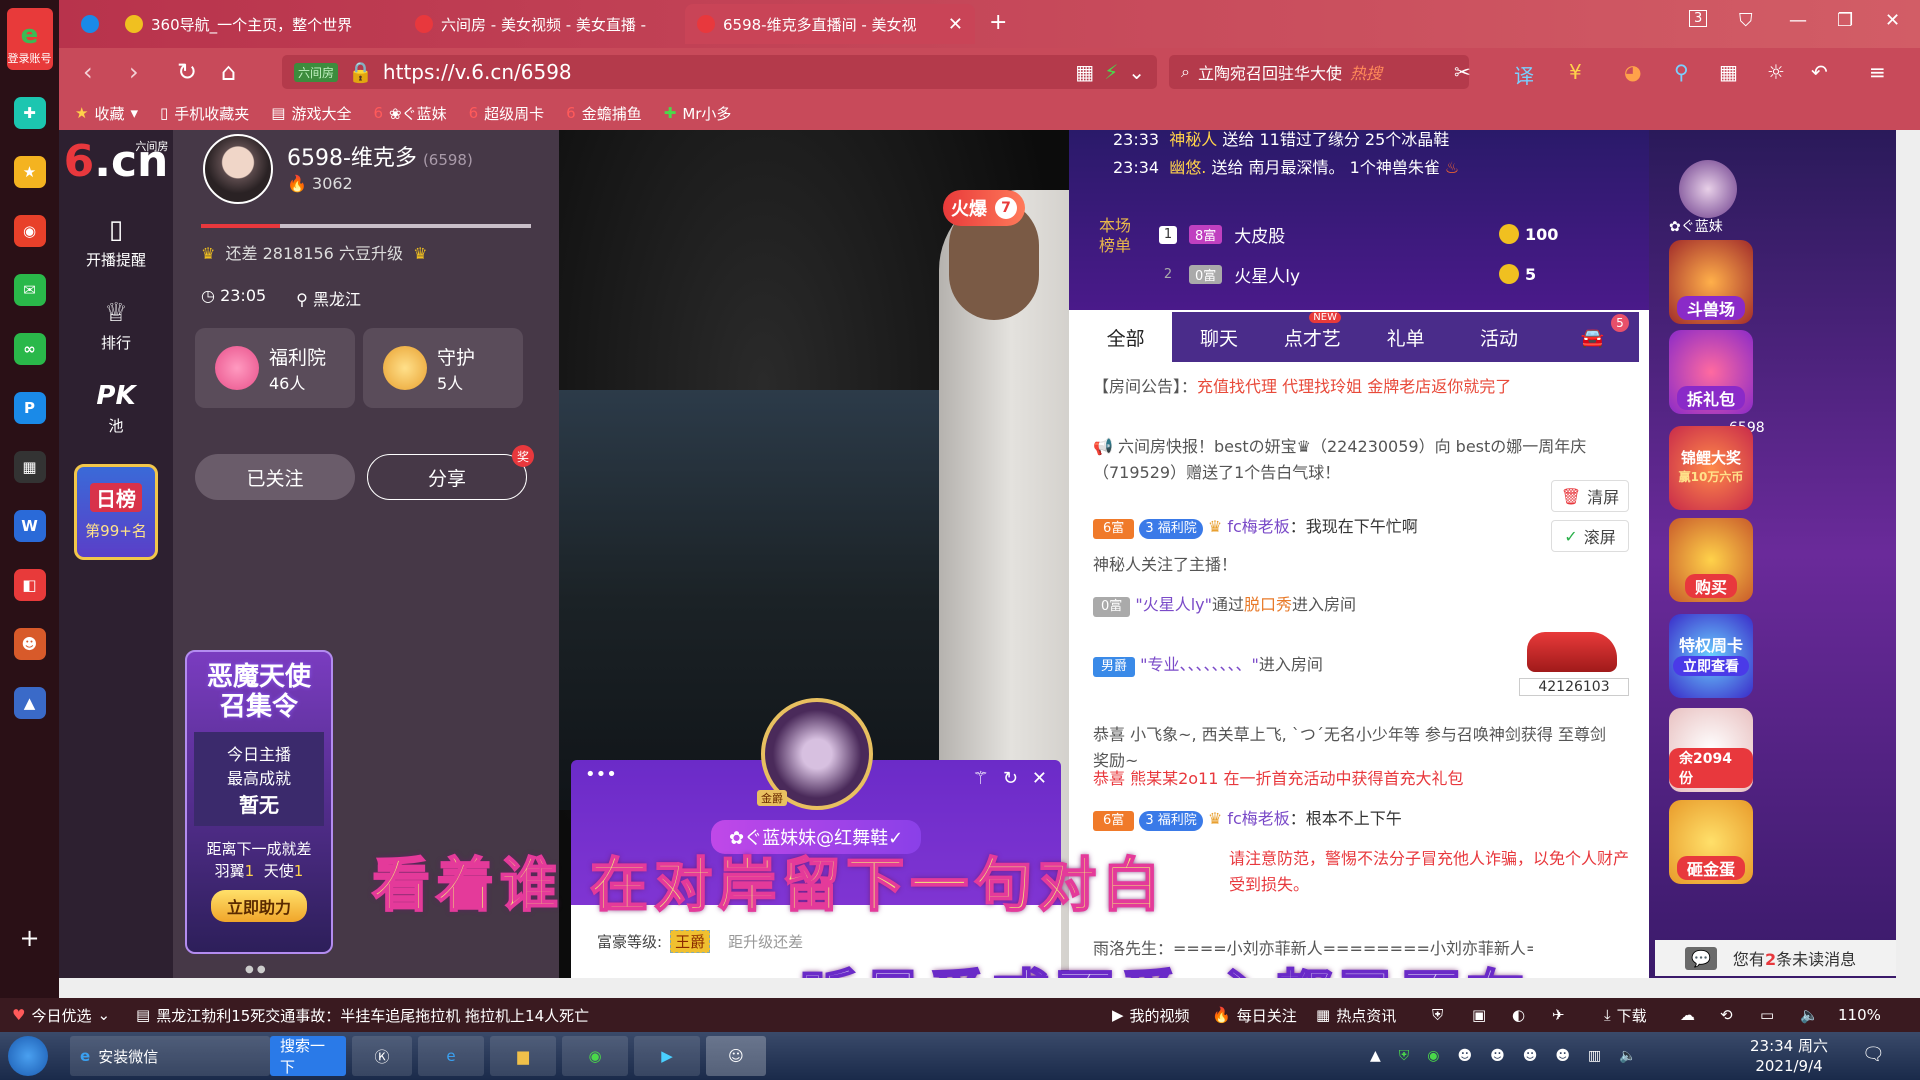  Describe the element at coordinates (595, 1056) in the screenshot. I see `360-browser-icon: ◉` at that location.